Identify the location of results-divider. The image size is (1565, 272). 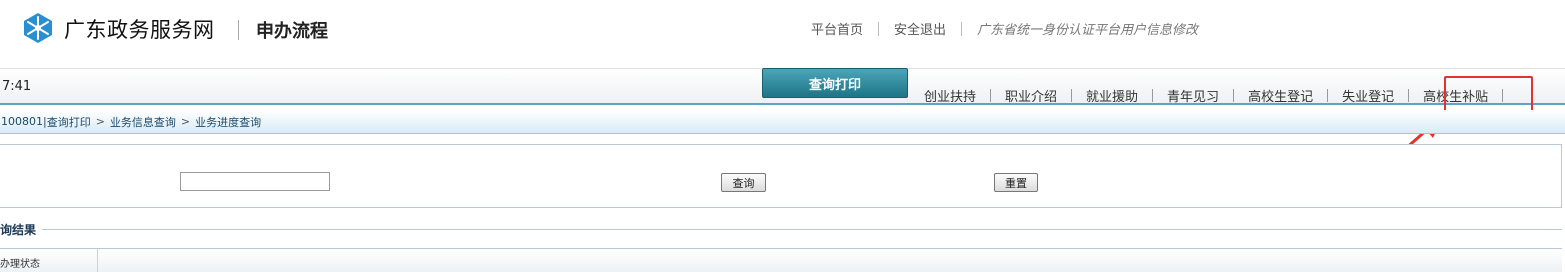
(802, 229).